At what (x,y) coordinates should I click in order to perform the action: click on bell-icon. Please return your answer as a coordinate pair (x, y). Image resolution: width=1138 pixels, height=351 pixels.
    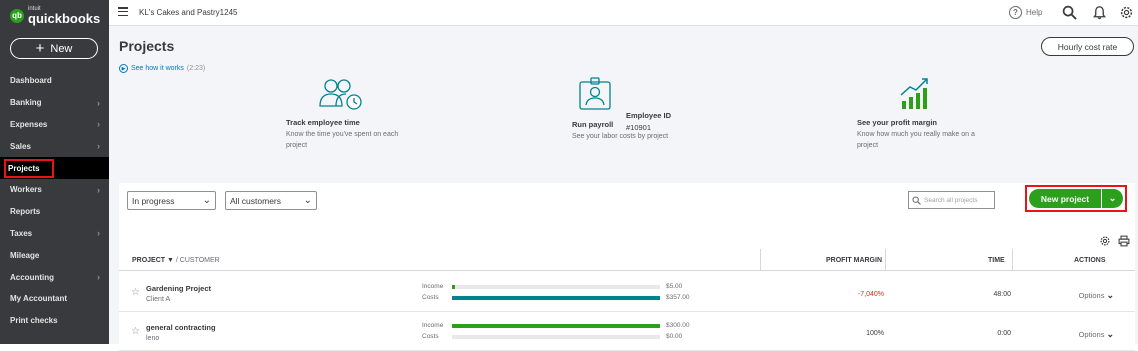
    Looking at the image, I should click on (1099, 12).